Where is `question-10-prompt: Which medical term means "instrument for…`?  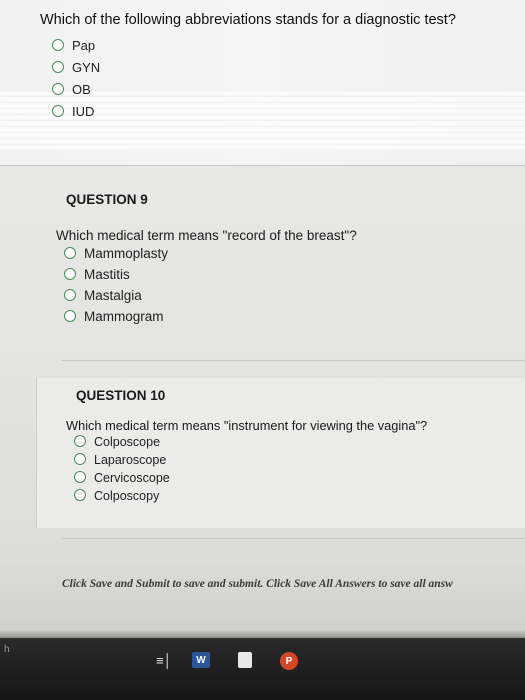 question-10-prompt: Which medical term means "instrument for… is located at coordinates (247, 425).